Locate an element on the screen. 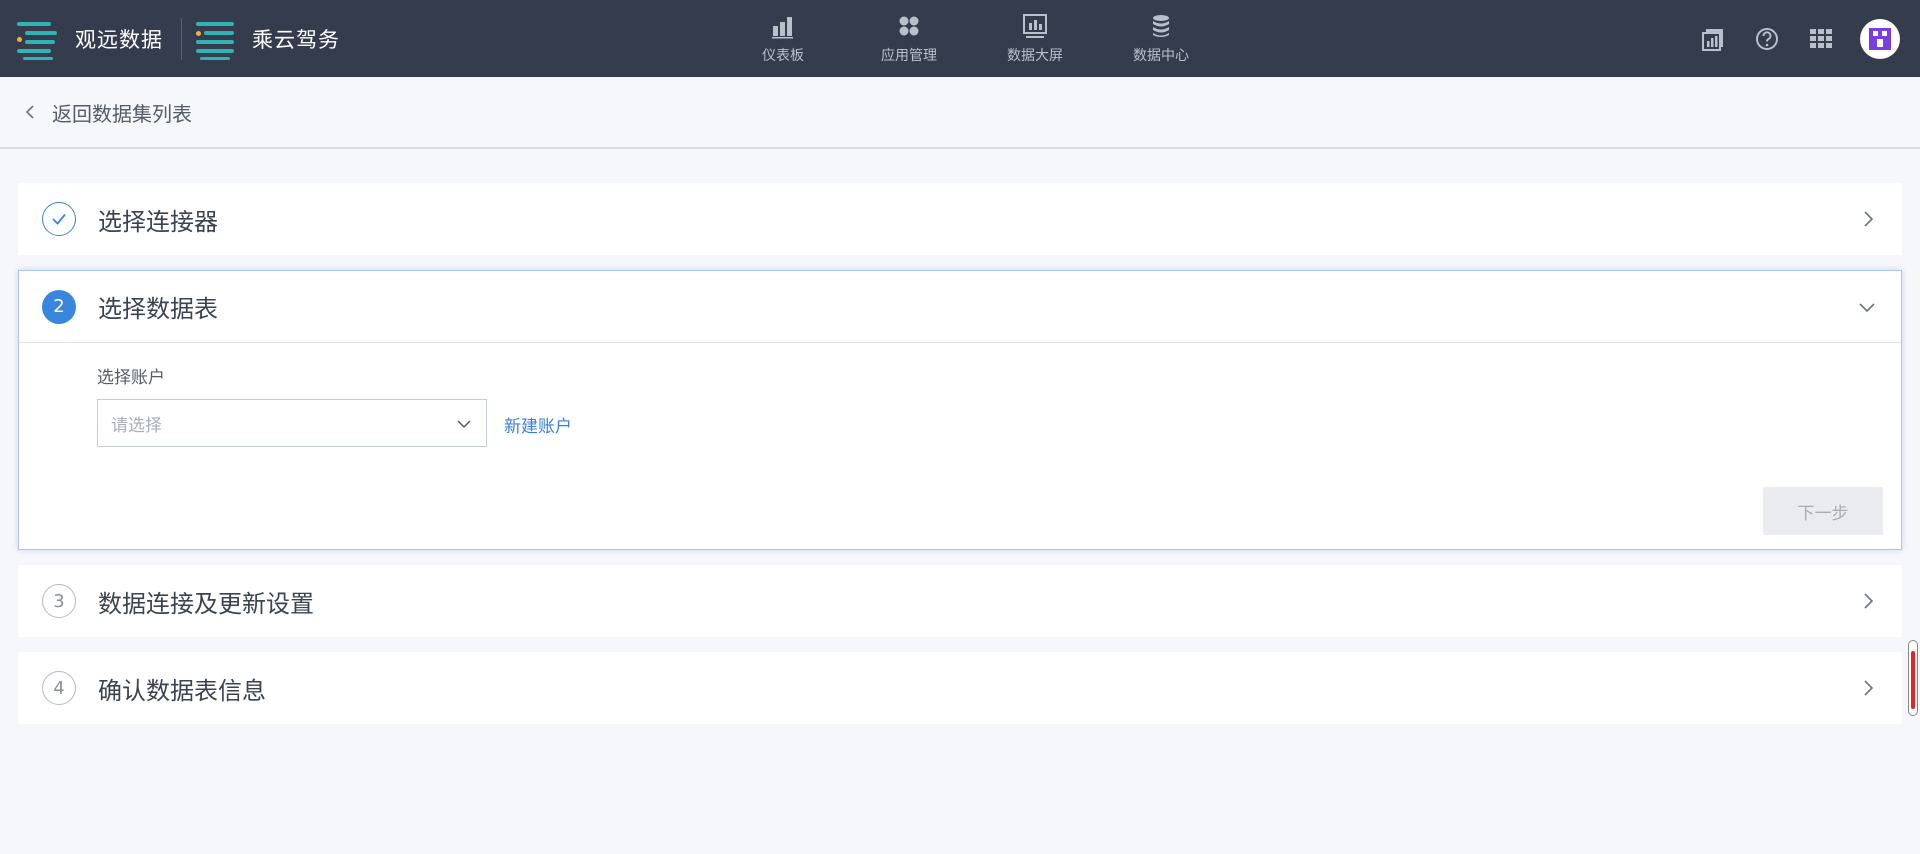 This screenshot has height=854, width=1920. bar-chart-icon is located at coordinates (782, 27).